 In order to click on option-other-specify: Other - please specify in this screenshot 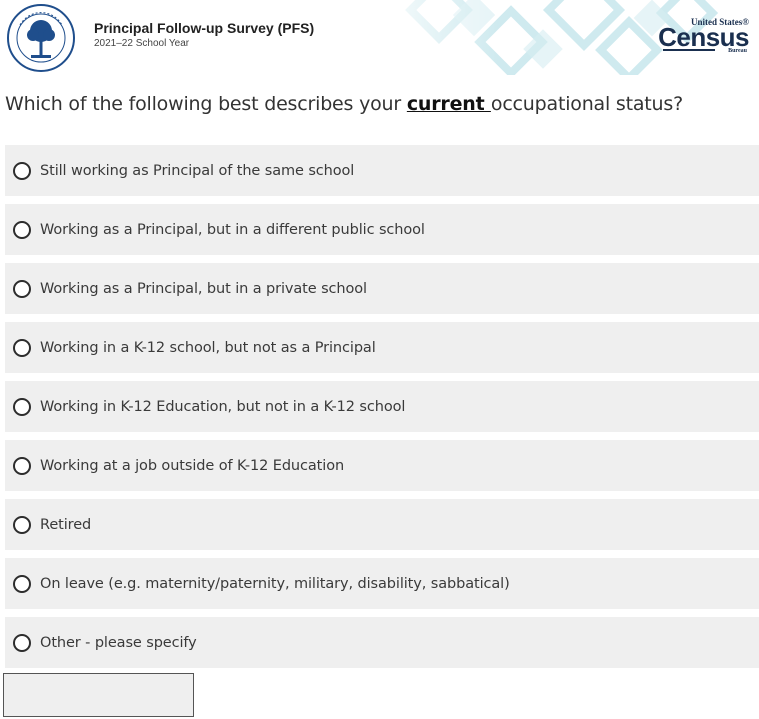, I will do `click(382, 642)`.